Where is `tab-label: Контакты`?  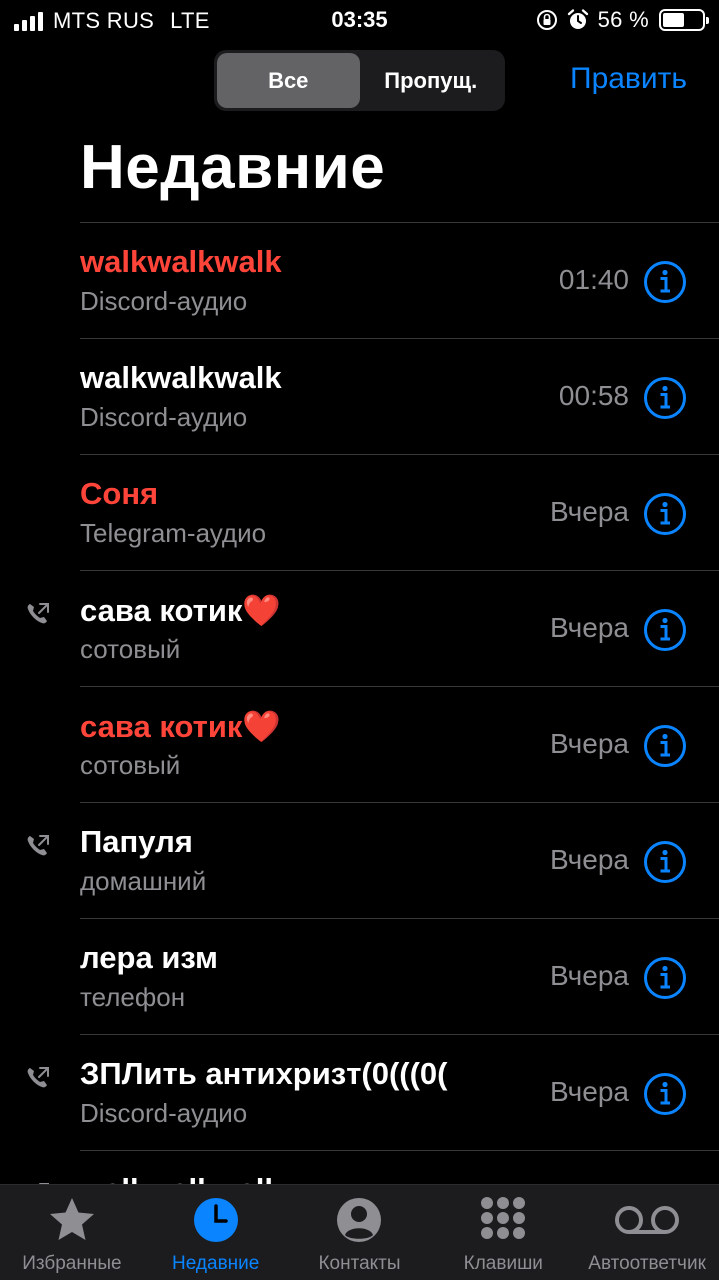
tab-label: Контакты is located at coordinates (359, 1263).